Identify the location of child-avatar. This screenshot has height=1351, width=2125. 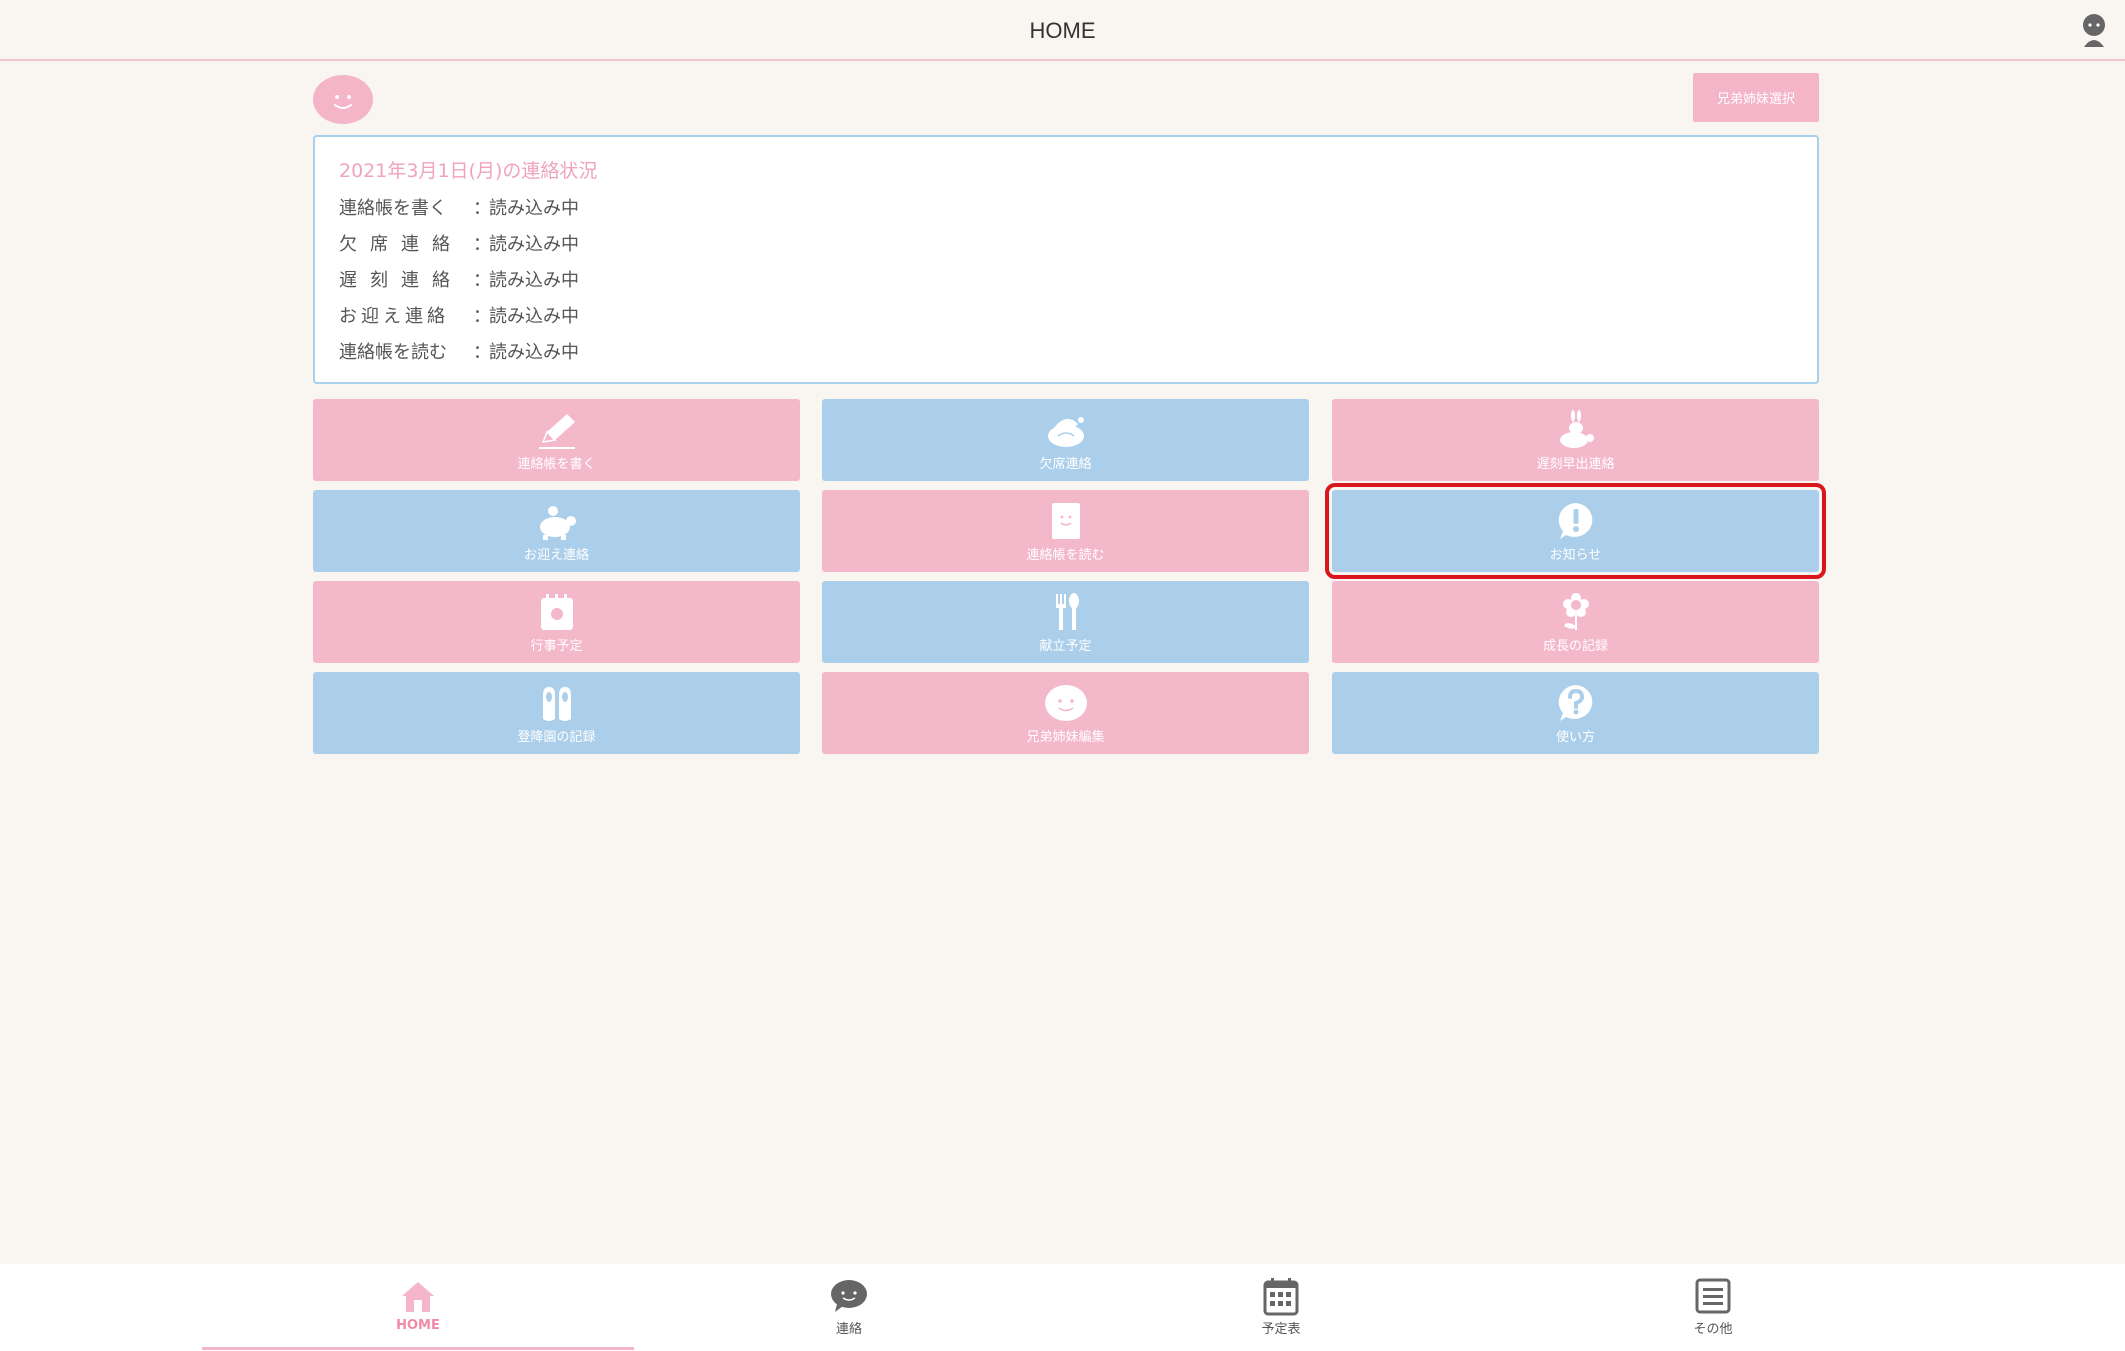
(343, 99).